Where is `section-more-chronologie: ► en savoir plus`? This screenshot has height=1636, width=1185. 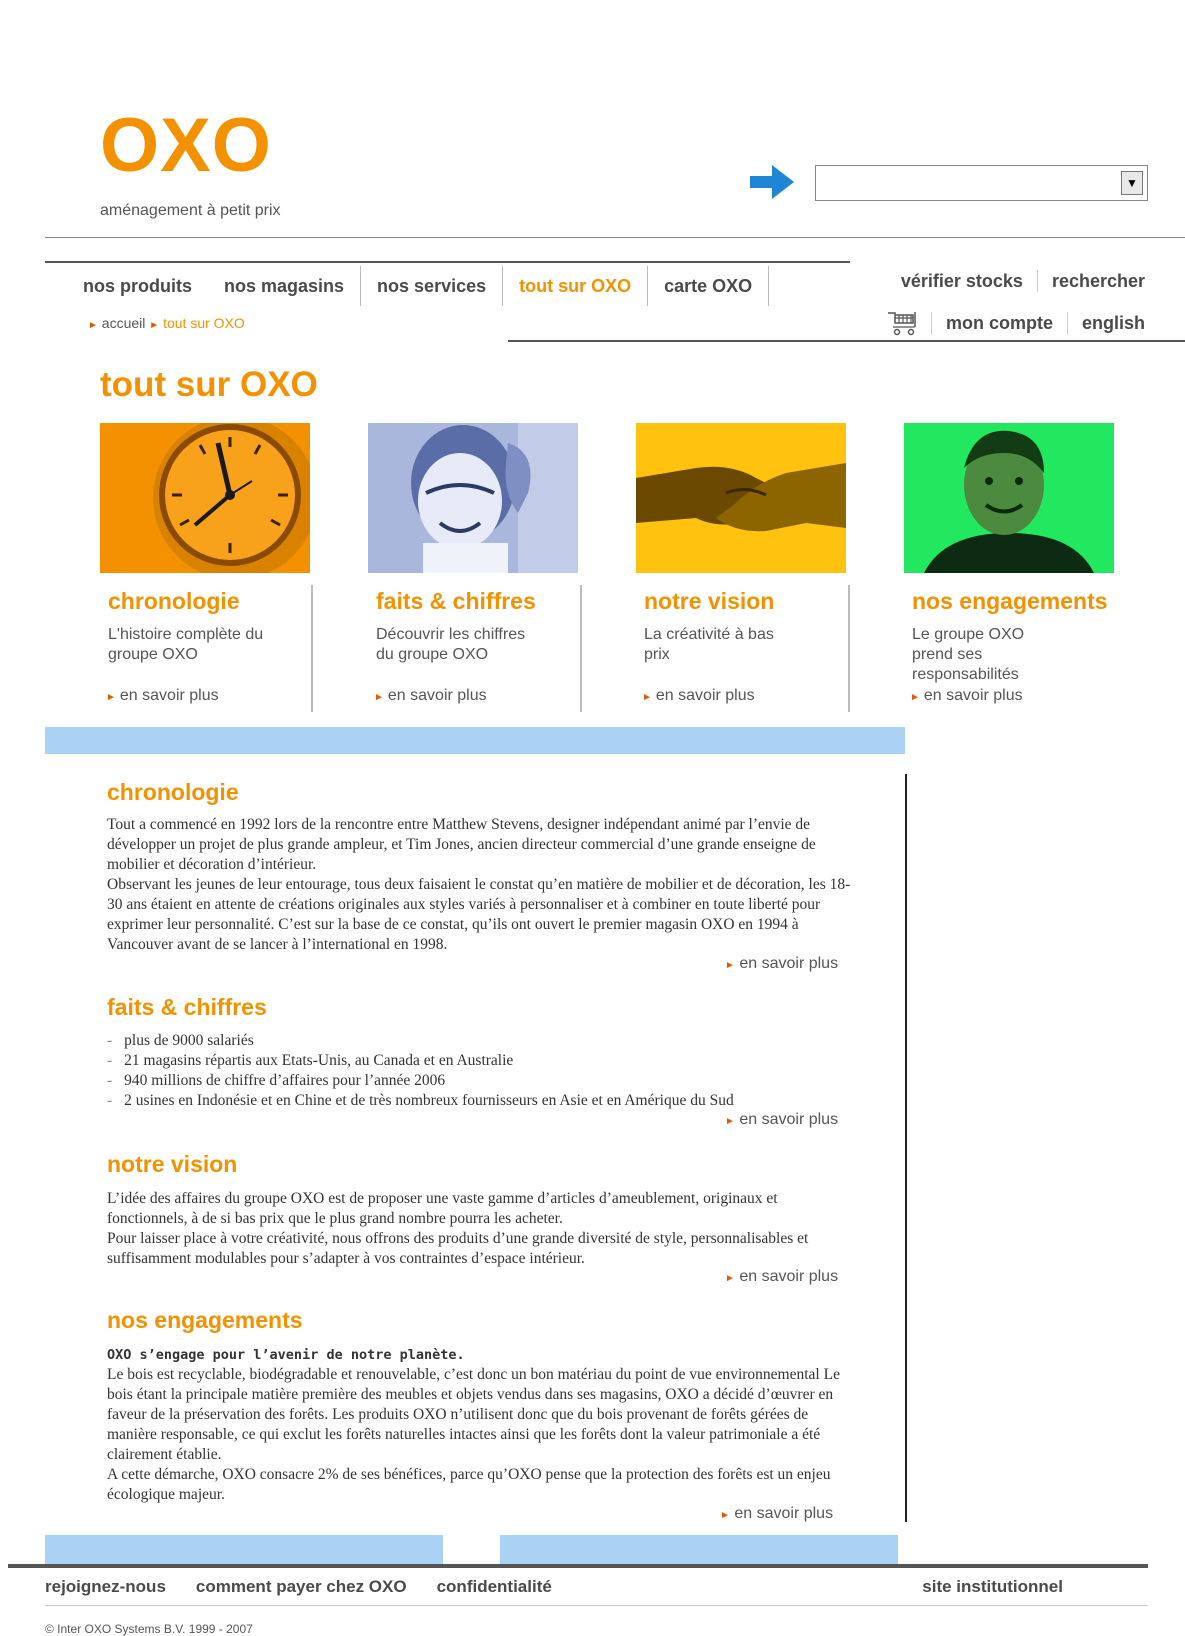
section-more-chronologie: ► en savoir plus is located at coordinates (781, 964).